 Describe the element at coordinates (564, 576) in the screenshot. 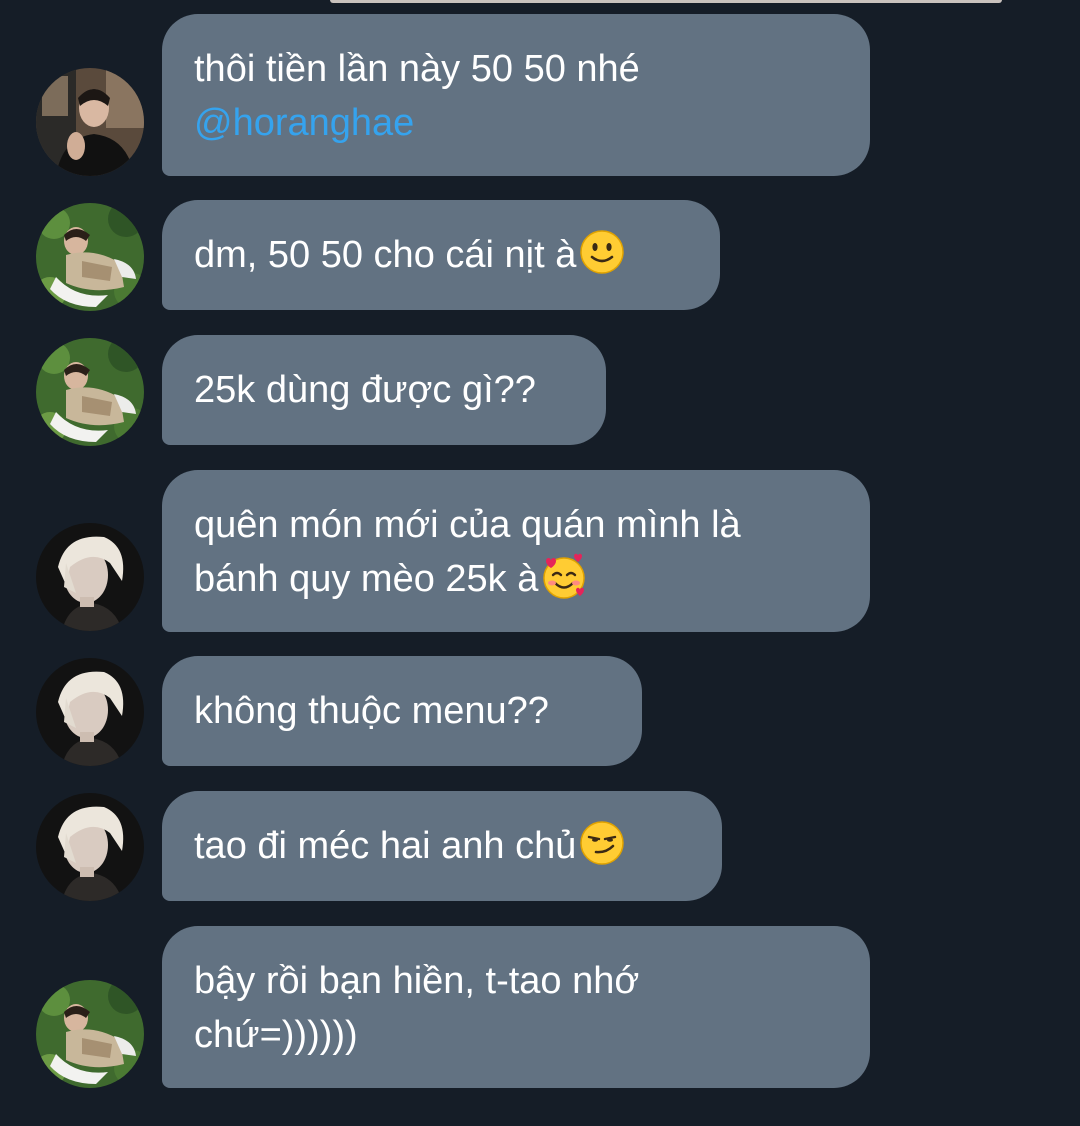

I see `smiling-face-with-hearts-icon` at that location.